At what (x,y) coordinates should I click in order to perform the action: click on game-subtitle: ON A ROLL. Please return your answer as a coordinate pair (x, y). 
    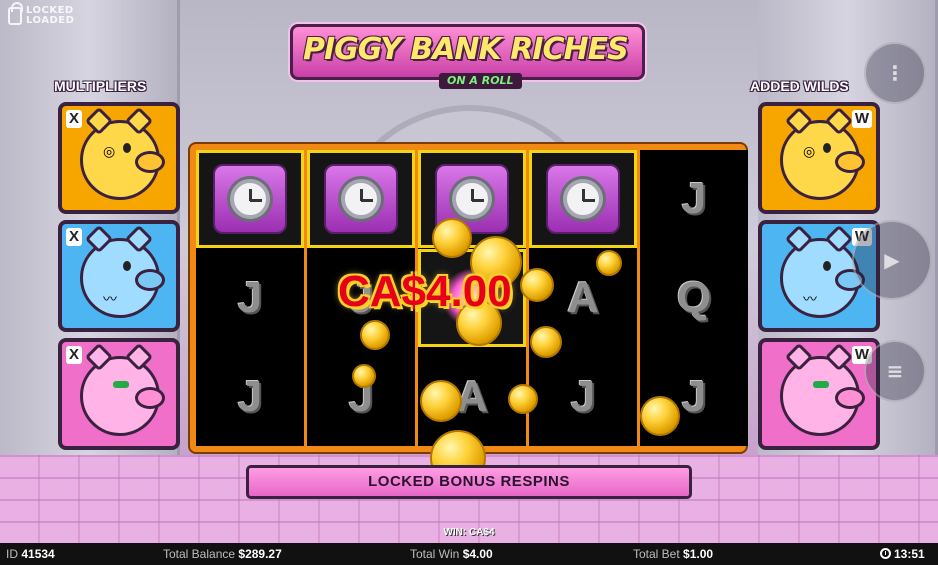
    Looking at the image, I should click on (480, 81).